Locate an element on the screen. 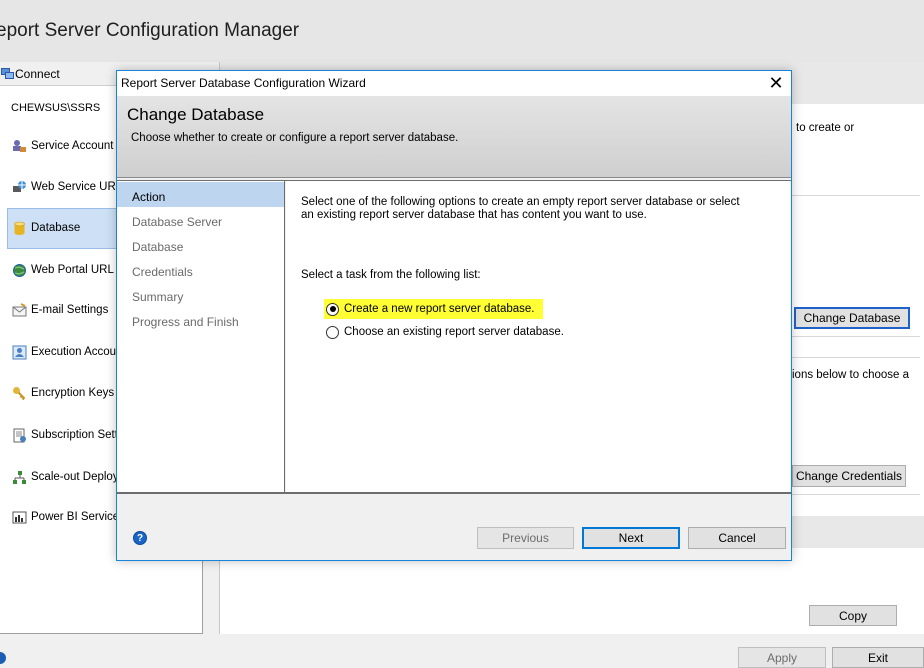  wizard-step-action: Action is located at coordinates (200, 194).